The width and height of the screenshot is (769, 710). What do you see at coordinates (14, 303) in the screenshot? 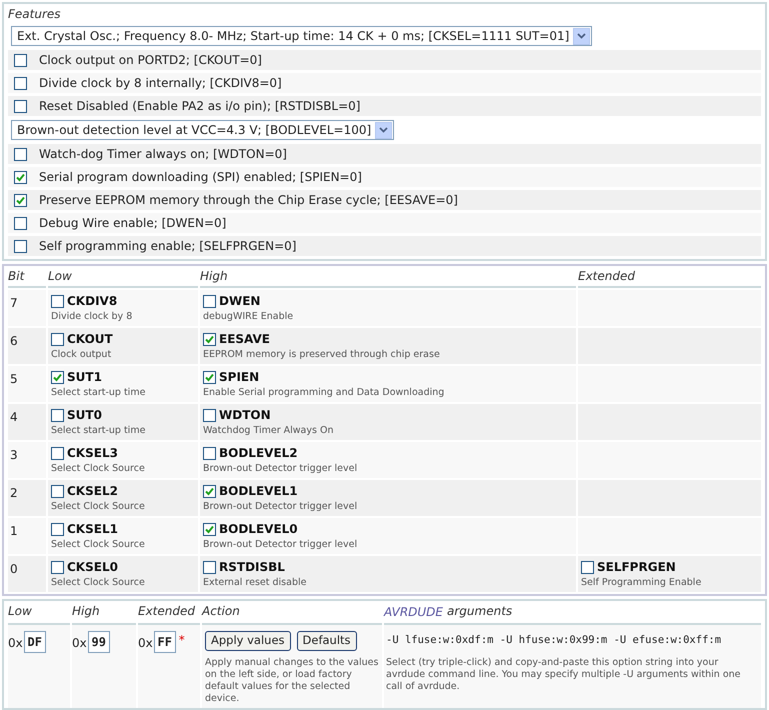
I see `bit-number: 7` at bounding box center [14, 303].